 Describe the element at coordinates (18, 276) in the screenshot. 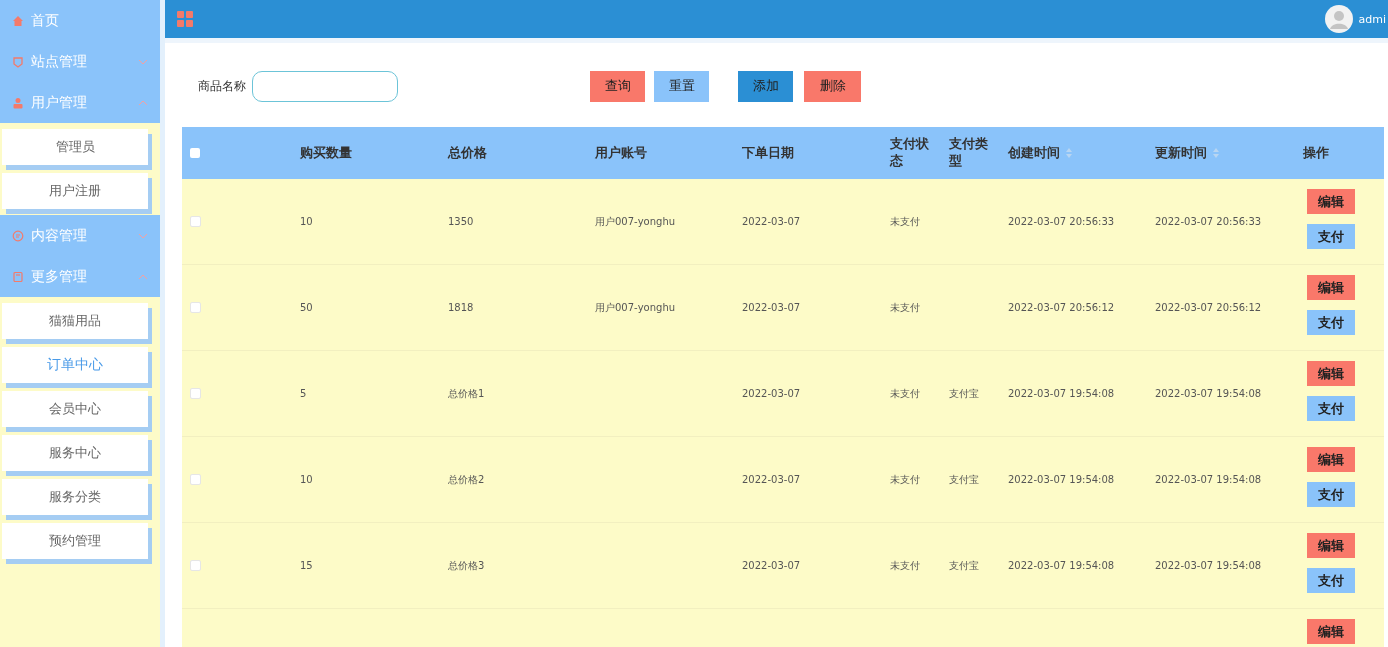

I see `document-icon` at that location.